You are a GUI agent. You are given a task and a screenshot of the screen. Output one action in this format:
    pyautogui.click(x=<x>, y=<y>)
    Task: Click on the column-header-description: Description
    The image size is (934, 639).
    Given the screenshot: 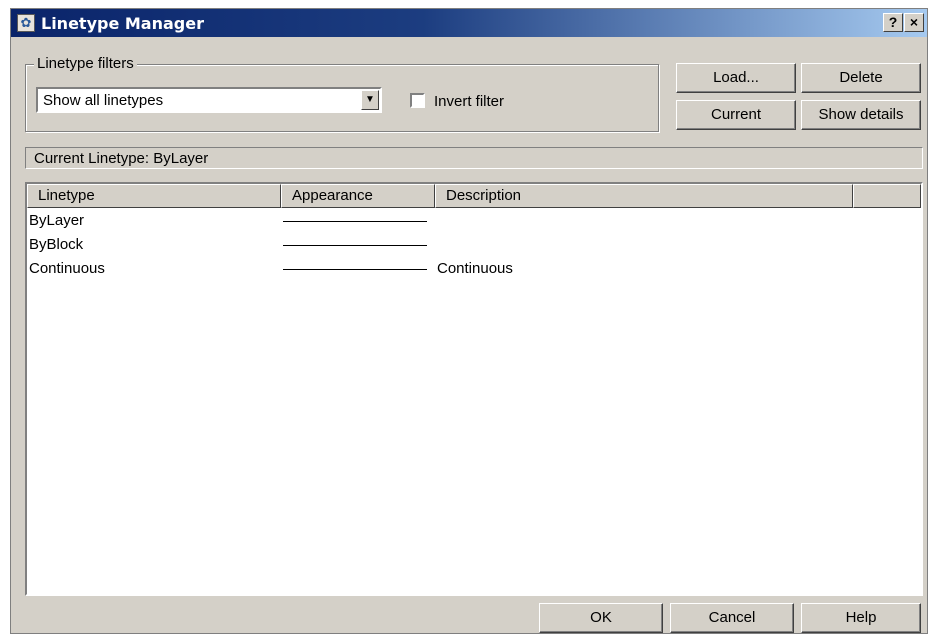 What is the action you would take?
    pyautogui.click(x=644, y=196)
    